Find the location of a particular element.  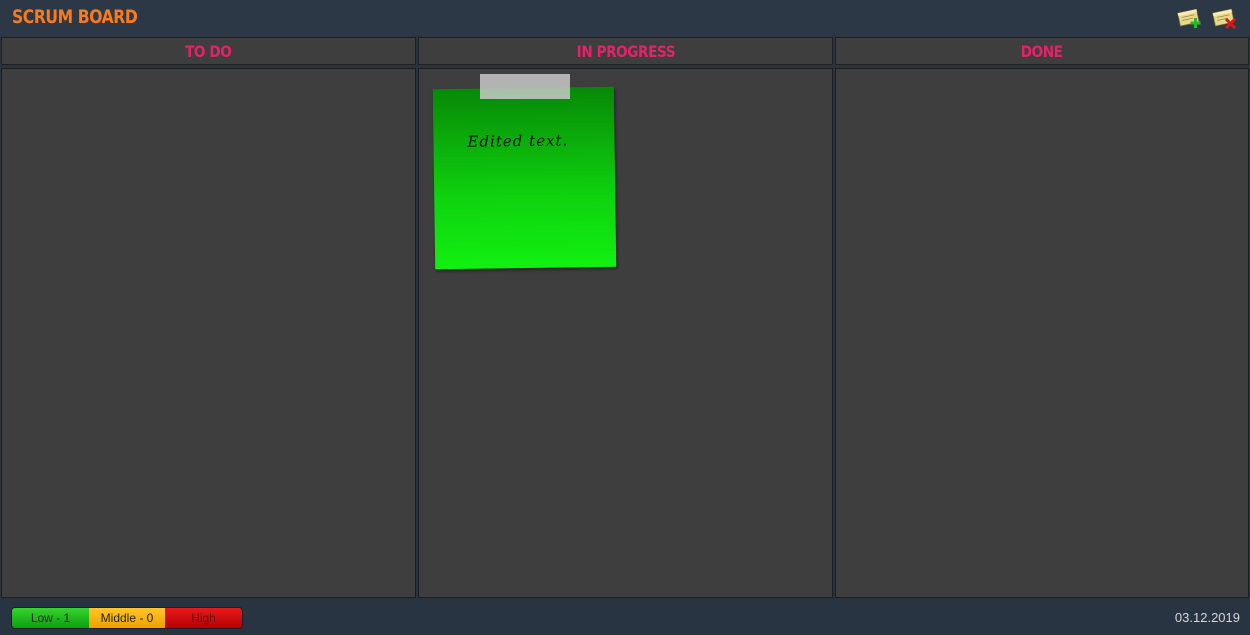

sticky-note-tape is located at coordinates (525, 86).